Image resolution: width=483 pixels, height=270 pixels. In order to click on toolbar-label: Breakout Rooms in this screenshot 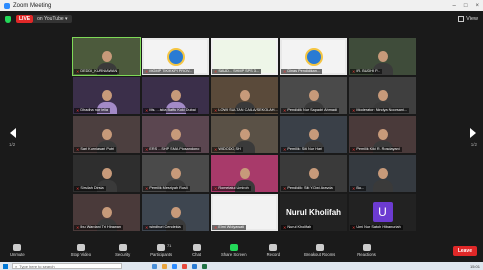, I will do `click(320, 254)`.